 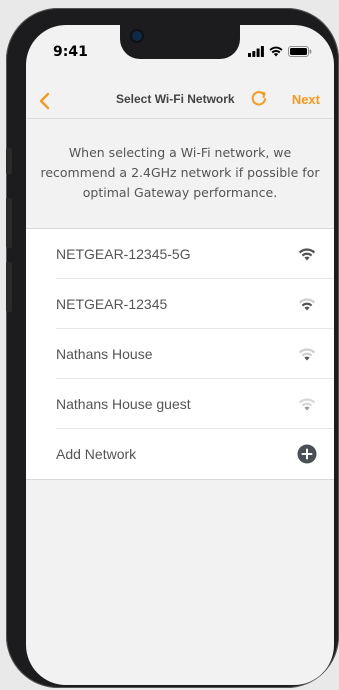 What do you see at coordinates (96, 454) in the screenshot?
I see `add-network-label: Add Network` at bounding box center [96, 454].